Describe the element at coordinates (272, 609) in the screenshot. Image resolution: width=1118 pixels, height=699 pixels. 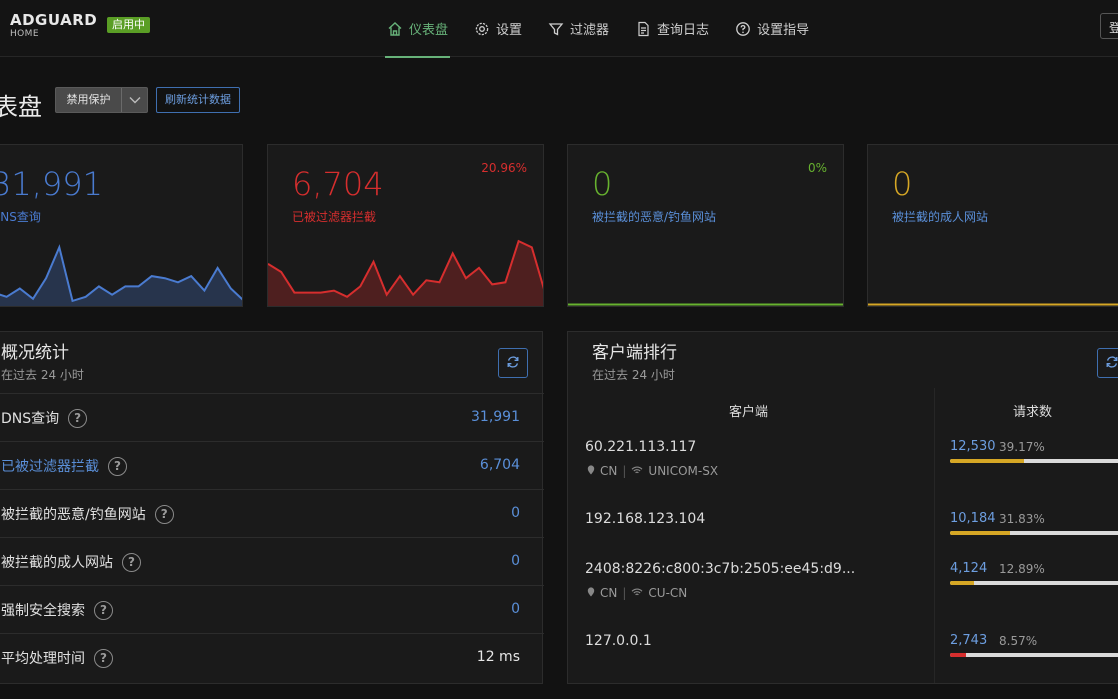
I see `table-row: 强制安全搜索? 0` at that location.